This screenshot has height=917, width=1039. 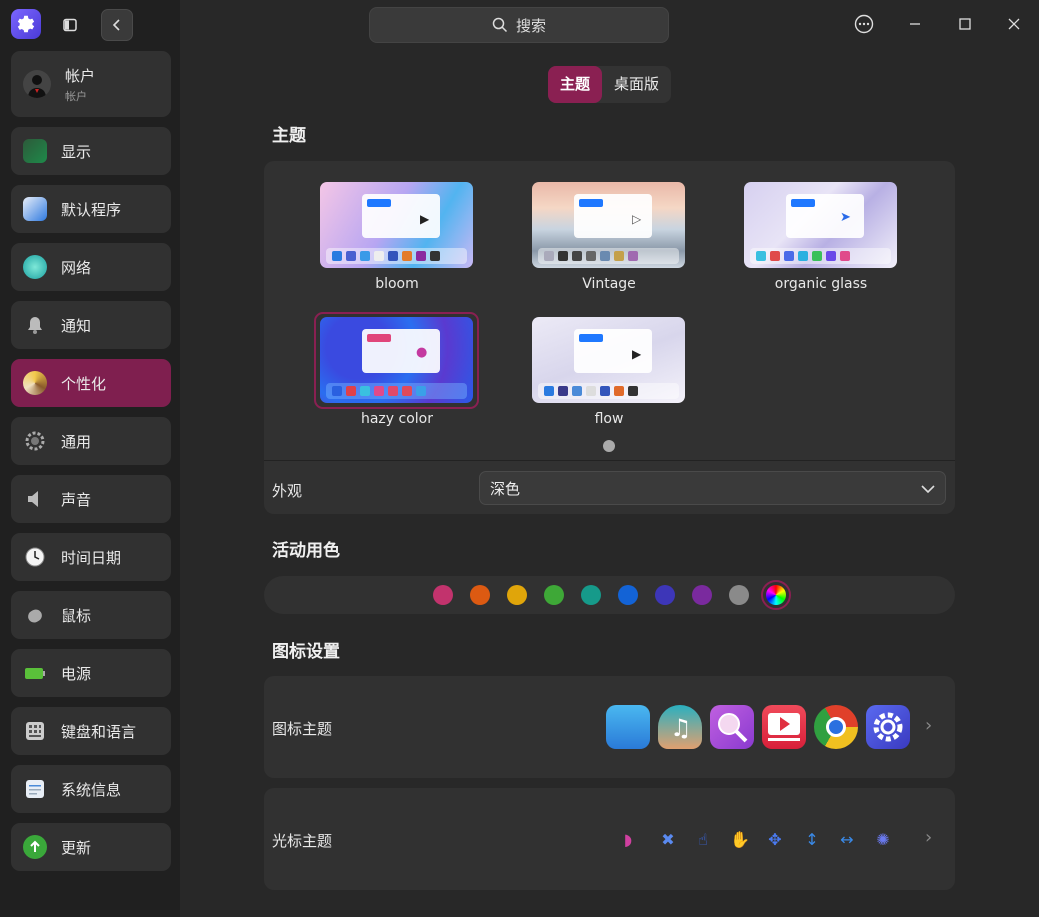 I want to click on keyboard-icon, so click(x=35, y=731).